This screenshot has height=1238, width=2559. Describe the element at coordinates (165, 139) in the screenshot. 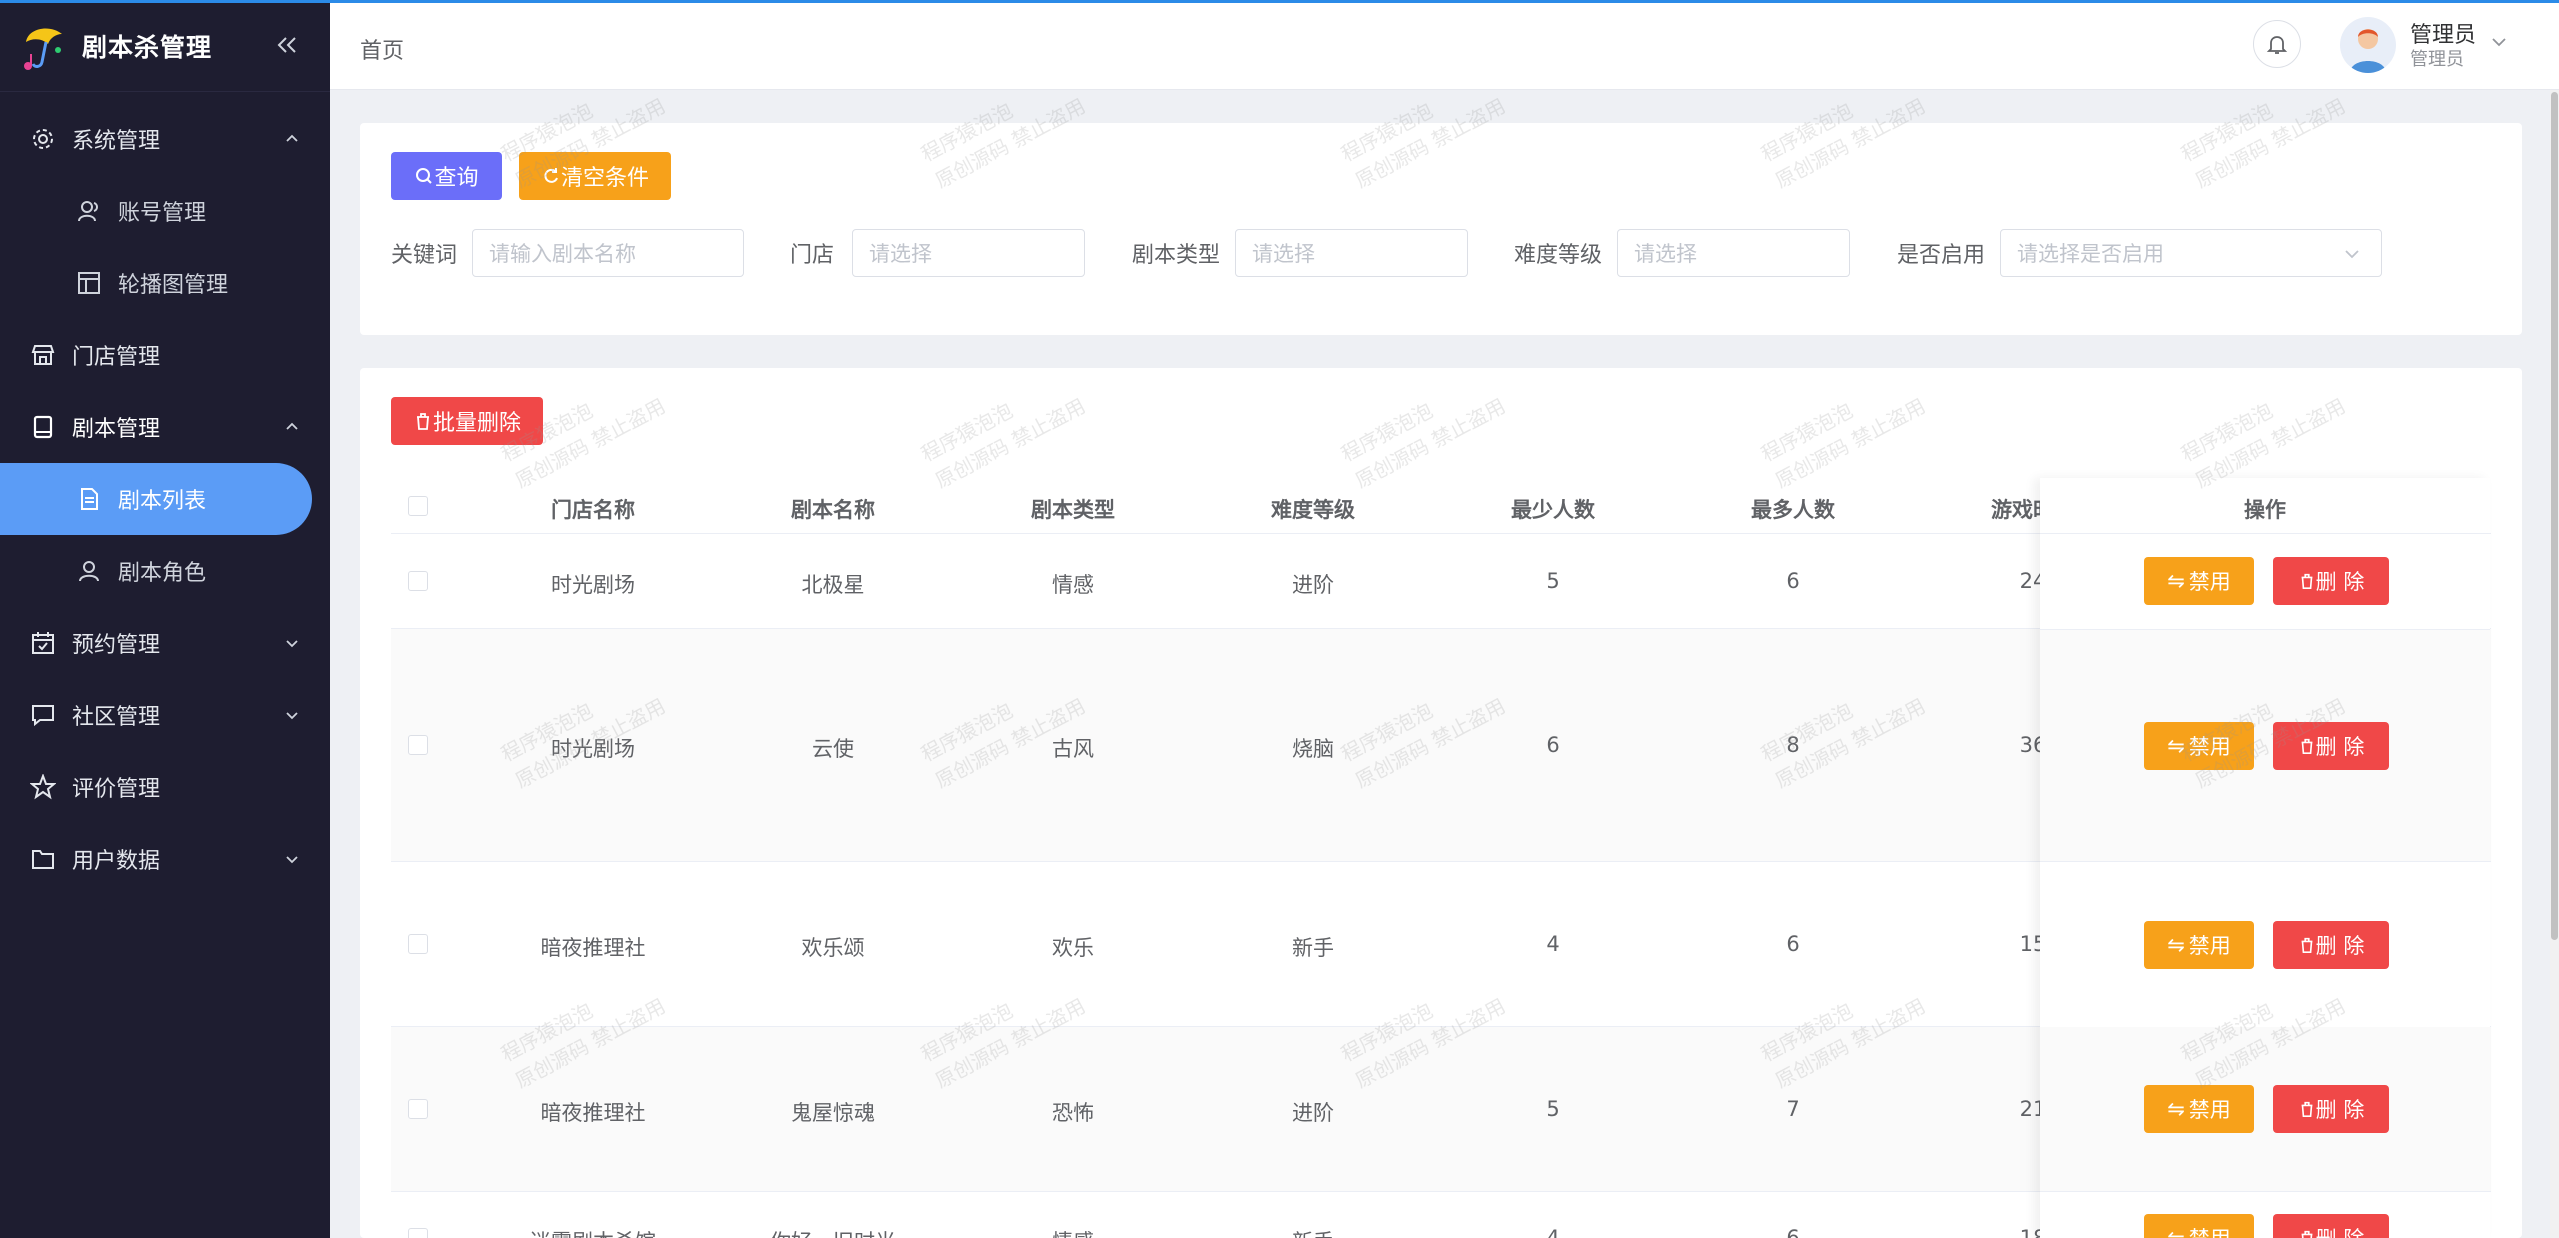

I see `sidebar-item-system: 系统管理` at that location.